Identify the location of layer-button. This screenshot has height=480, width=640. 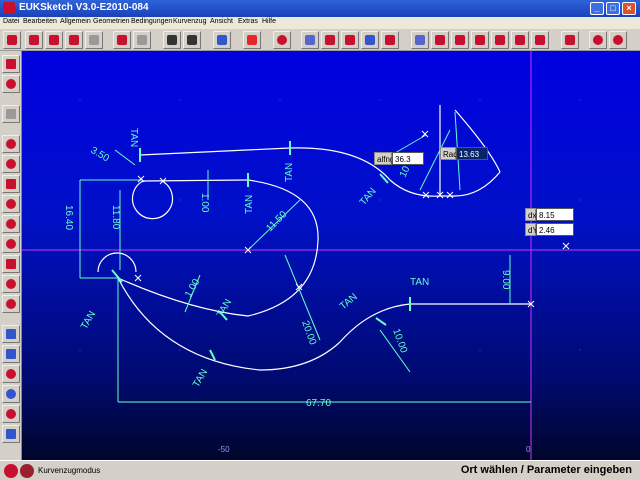
(222, 40).